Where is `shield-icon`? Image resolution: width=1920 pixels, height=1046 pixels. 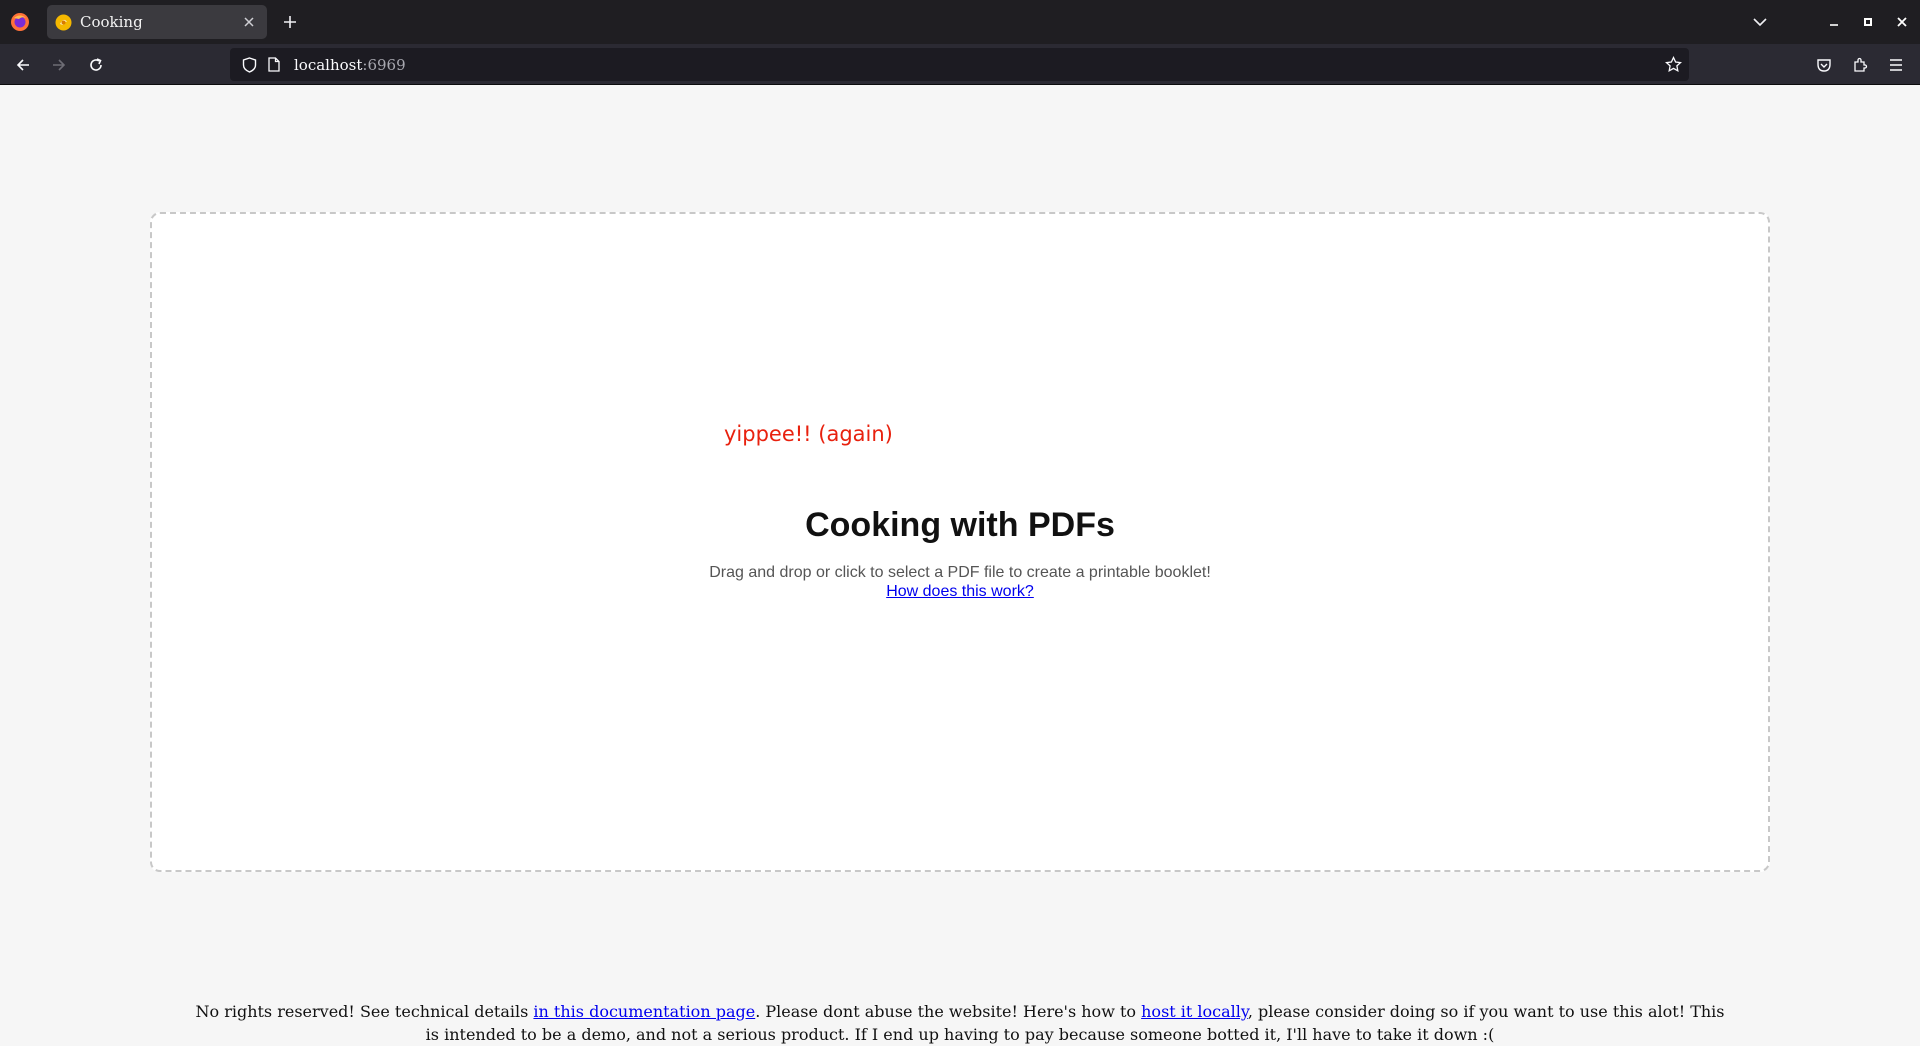
shield-icon is located at coordinates (249, 65).